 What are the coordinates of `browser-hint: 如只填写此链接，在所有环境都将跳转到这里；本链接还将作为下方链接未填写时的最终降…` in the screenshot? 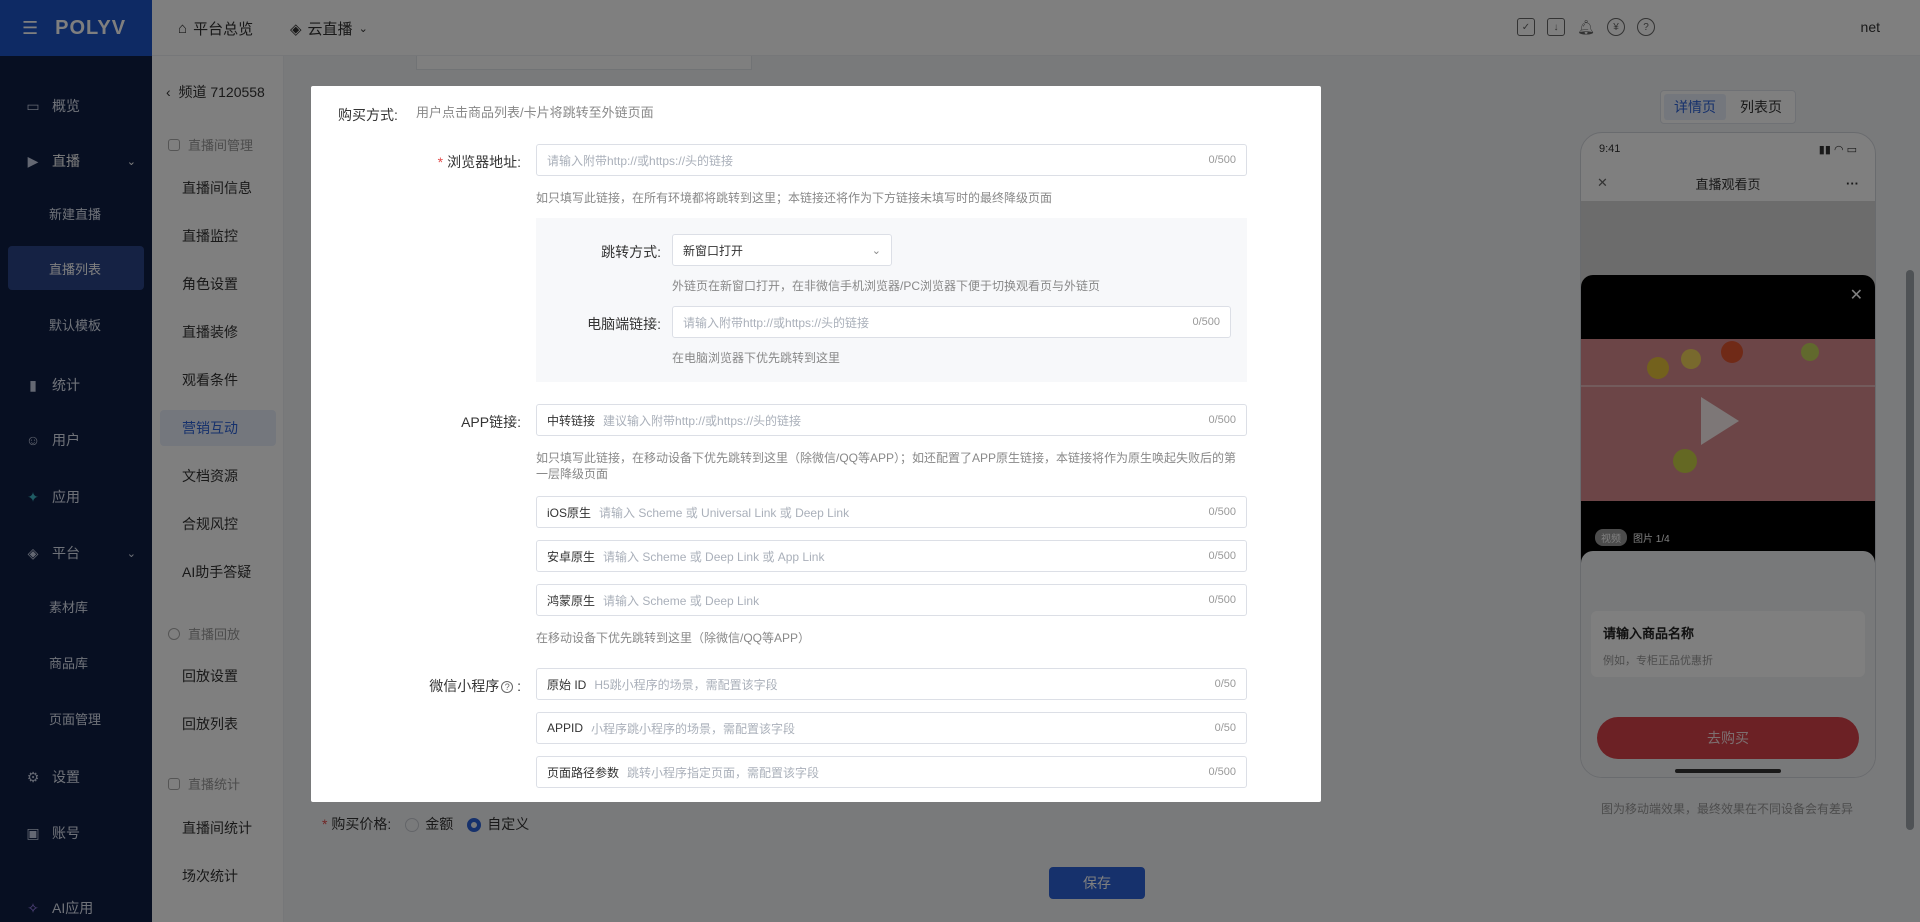 It's located at (794, 198).